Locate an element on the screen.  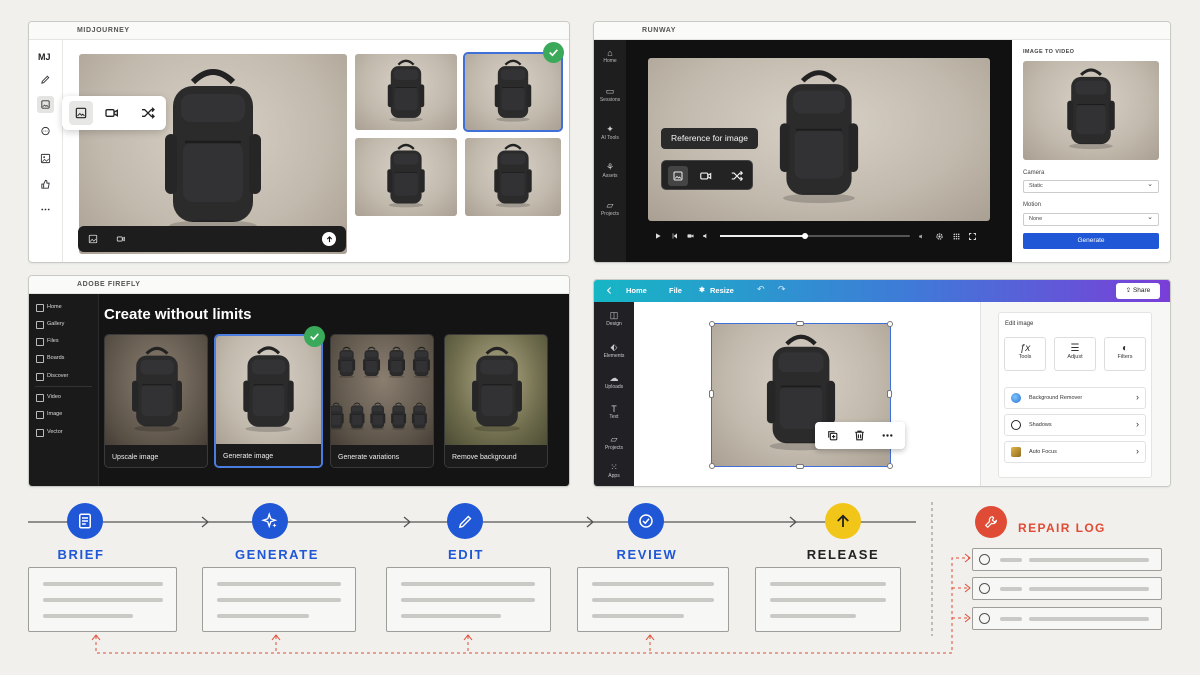
nav-image: Image is located at coordinates (48, 415).